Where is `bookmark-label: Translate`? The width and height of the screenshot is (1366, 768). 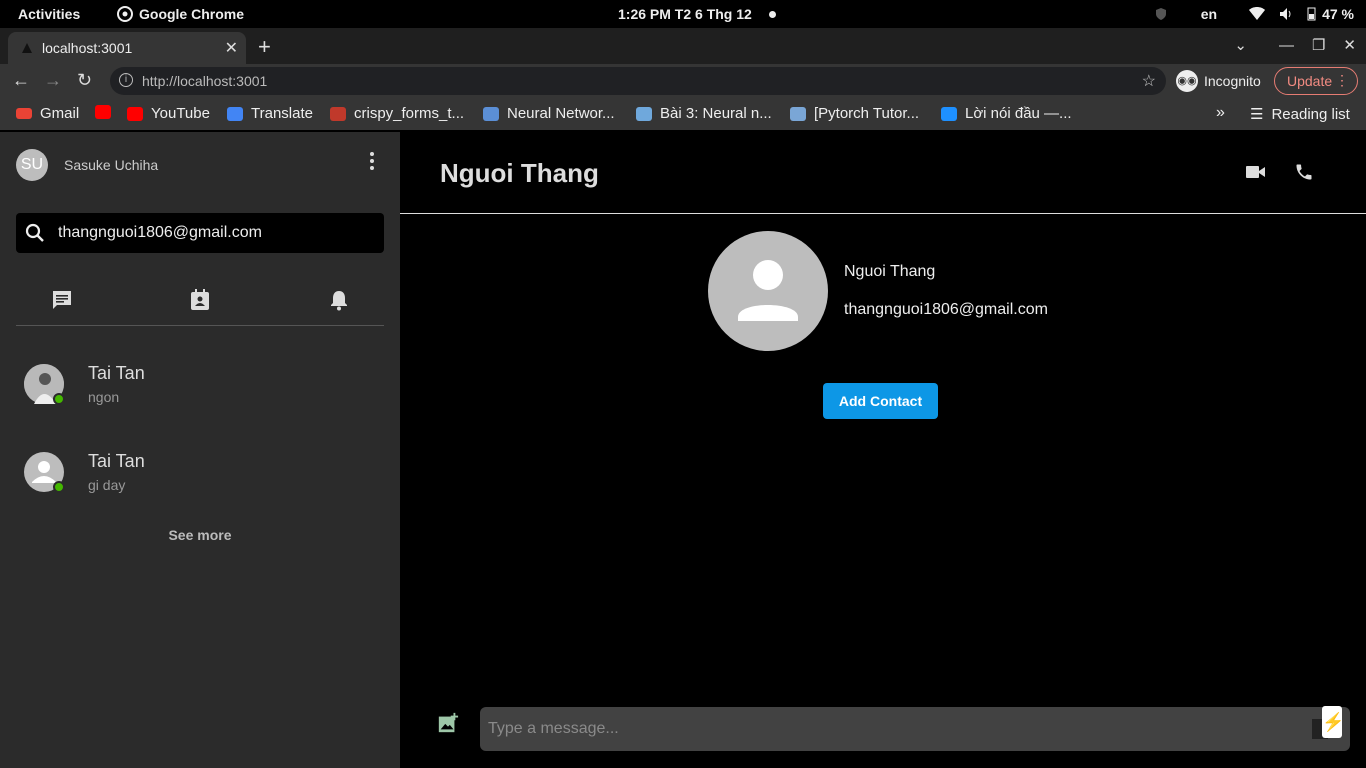 bookmark-label: Translate is located at coordinates (282, 113).